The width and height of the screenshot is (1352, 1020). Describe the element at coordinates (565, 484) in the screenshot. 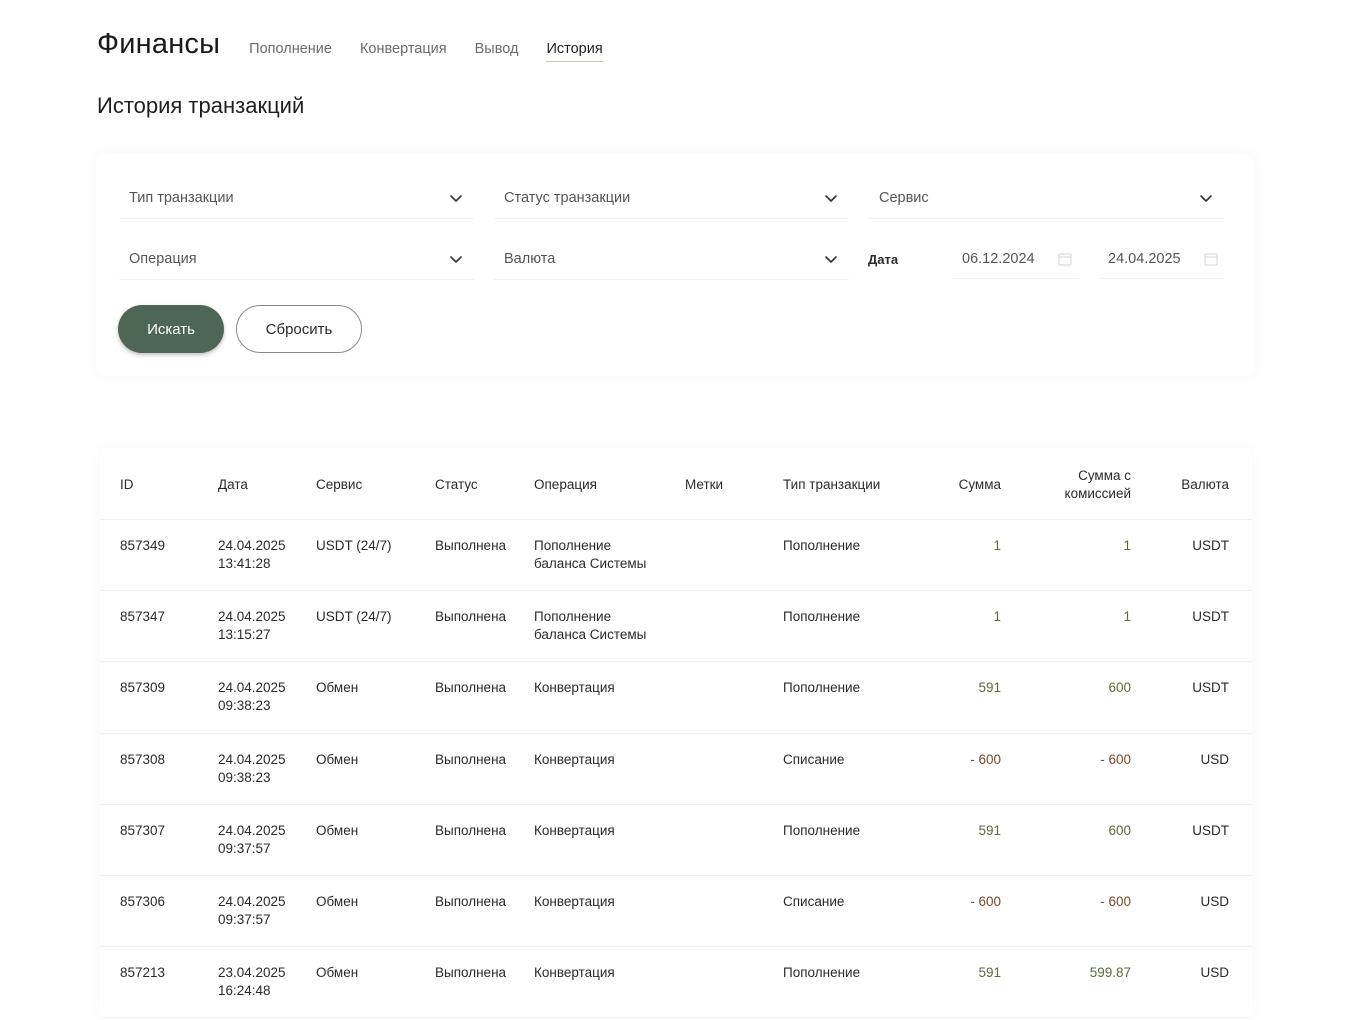

I see `column-header-operation: Операция` at that location.